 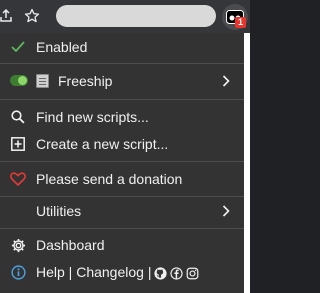 I want to click on instagram-icon, so click(x=192, y=273).